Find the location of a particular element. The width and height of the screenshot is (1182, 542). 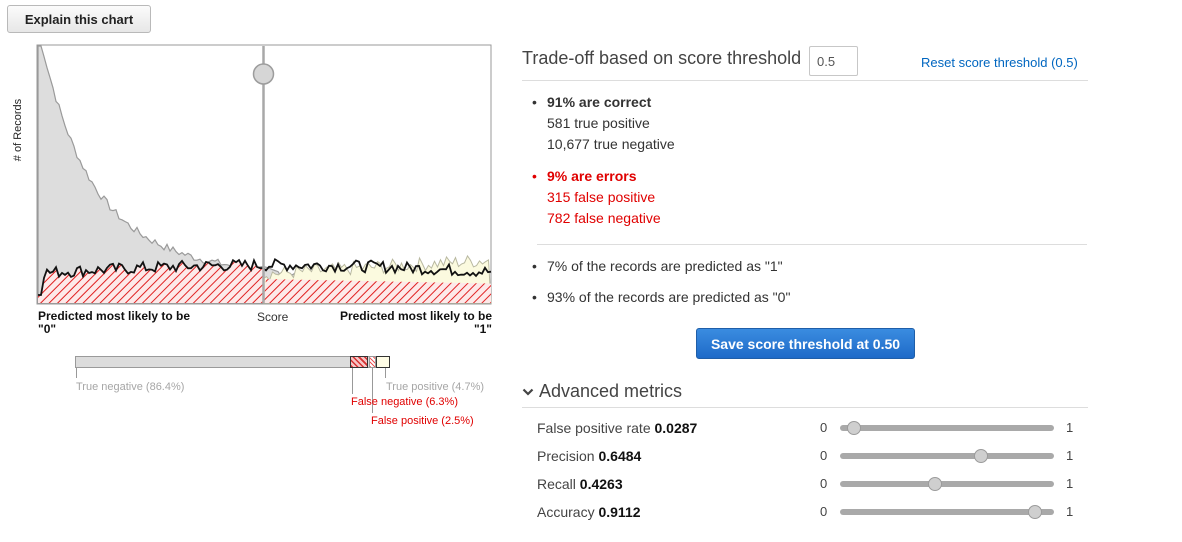

xlabel-left-line1: Predicted most likely to be is located at coordinates (114, 316).